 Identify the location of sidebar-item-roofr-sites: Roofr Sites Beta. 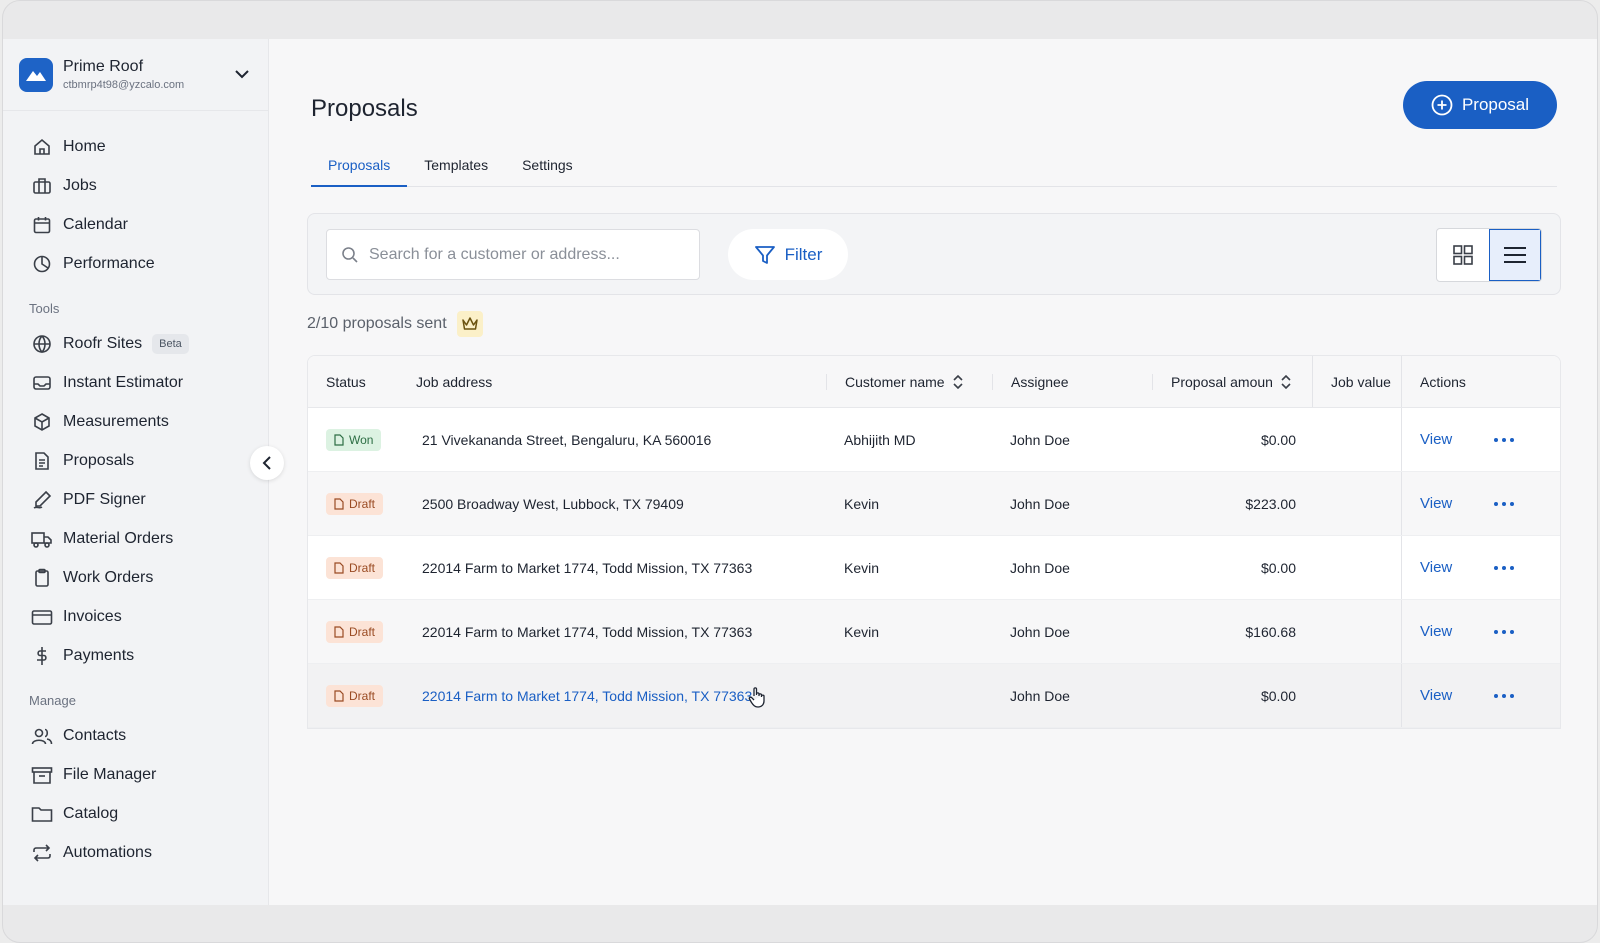
(135, 343).